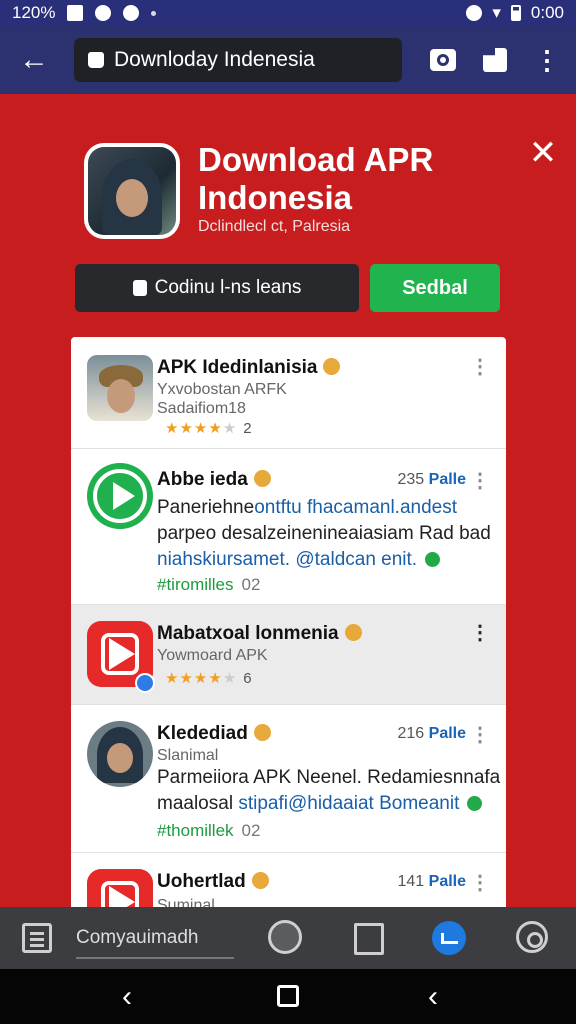  What do you see at coordinates (212, 655) in the screenshot?
I see `item-subtitle: Yowmoard APK` at bounding box center [212, 655].